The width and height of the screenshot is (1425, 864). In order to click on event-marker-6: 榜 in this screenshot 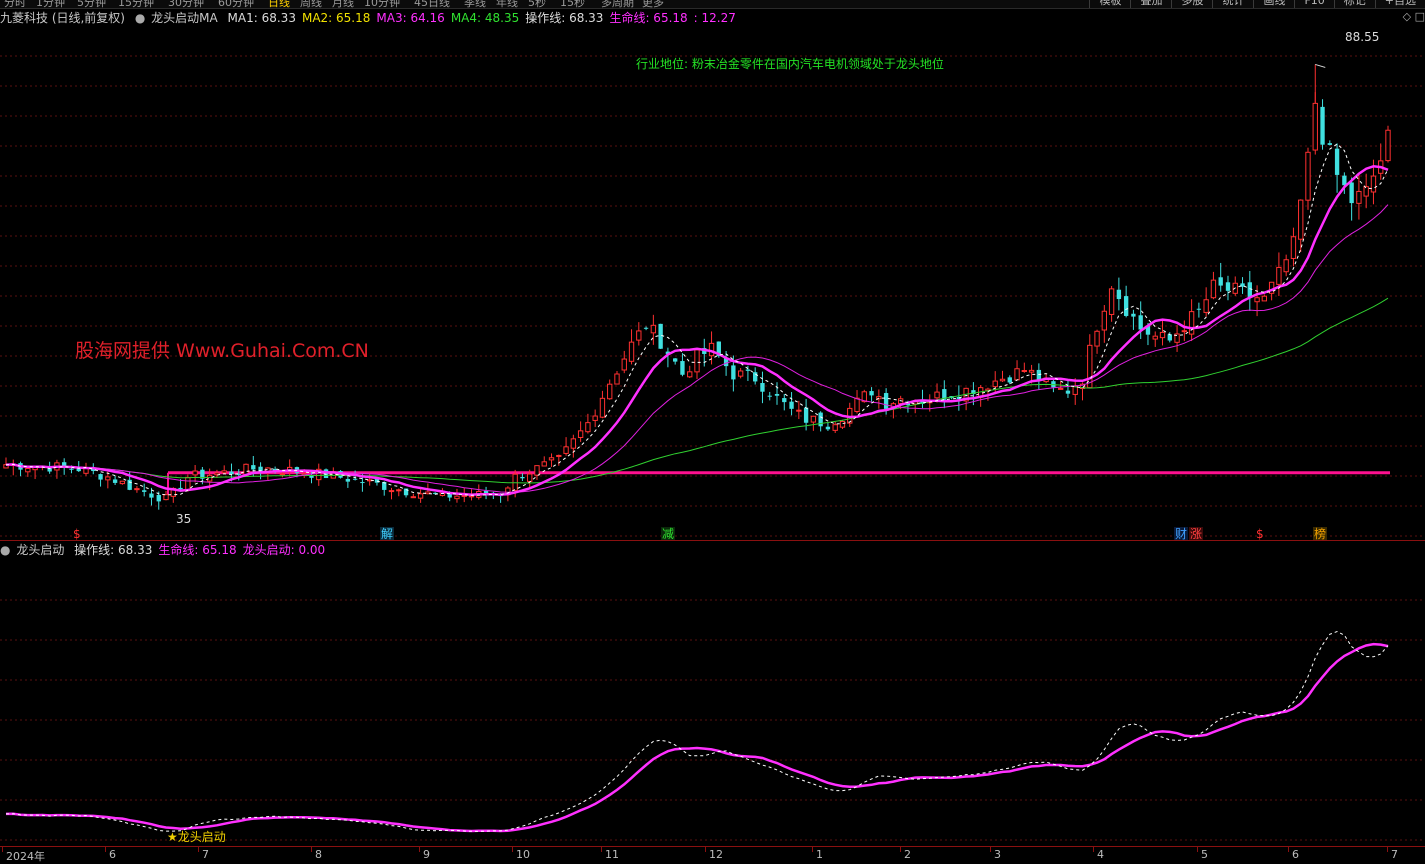, I will do `click(1320, 534)`.